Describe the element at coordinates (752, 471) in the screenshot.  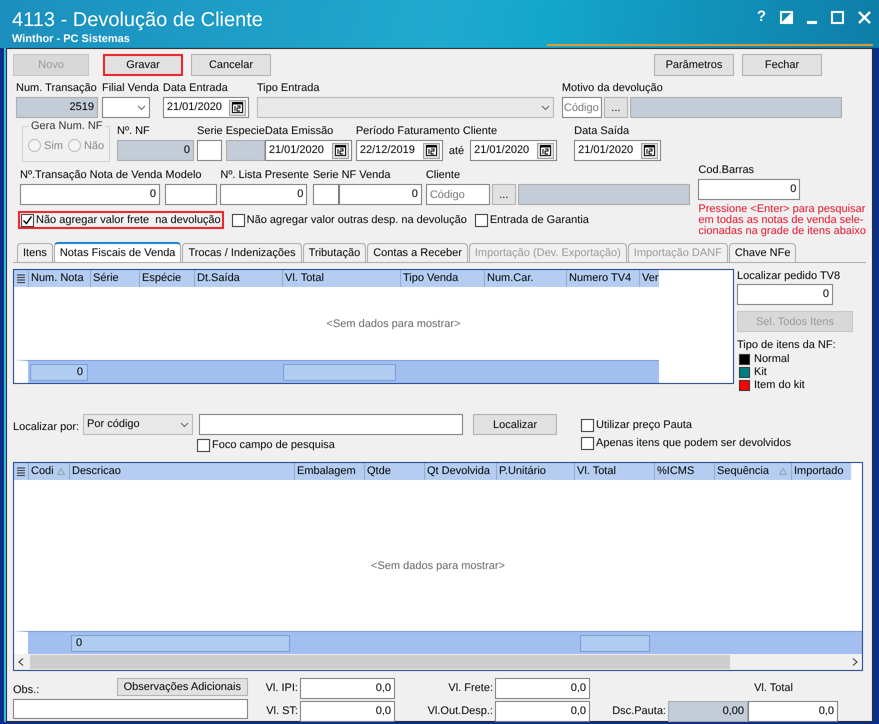
I see `column-header: Sequência` at that location.